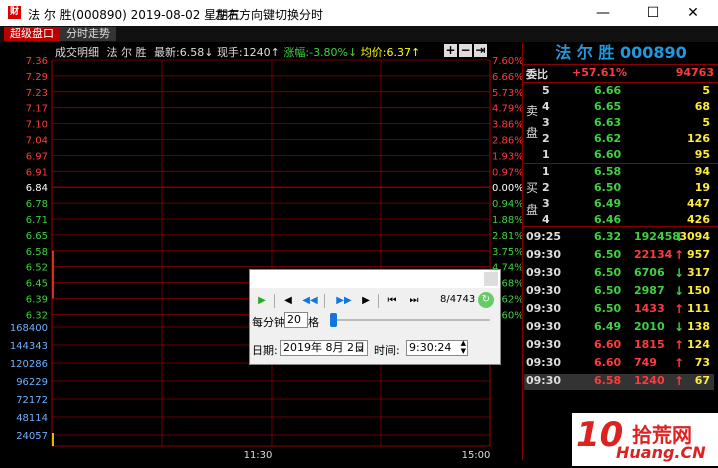  What do you see at coordinates (29, 328) in the screenshot?
I see `volume-tick-label: 168400` at bounding box center [29, 328].